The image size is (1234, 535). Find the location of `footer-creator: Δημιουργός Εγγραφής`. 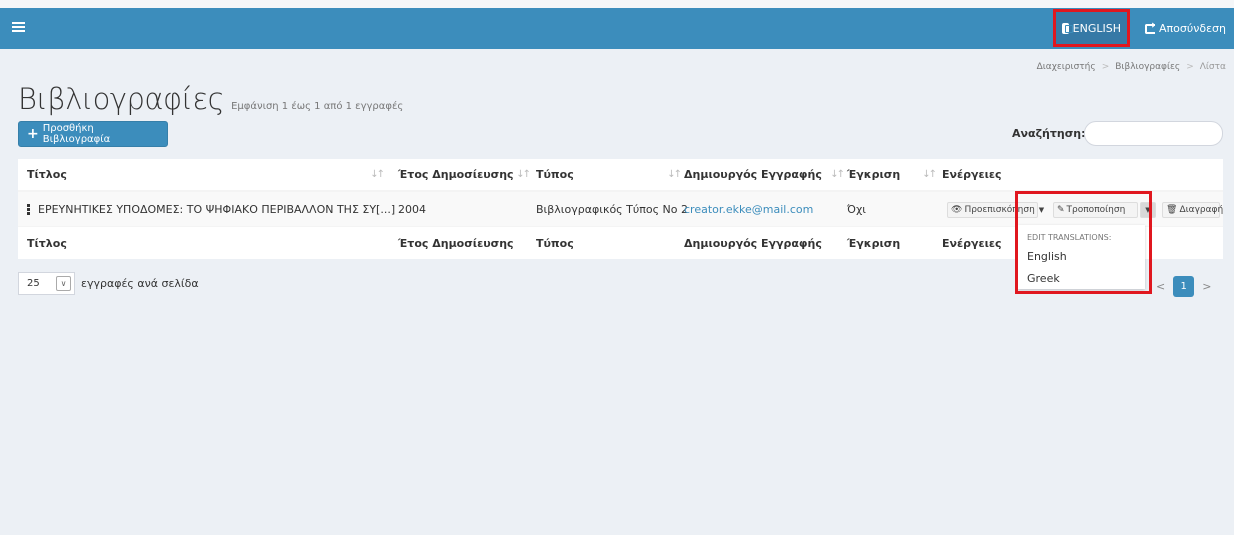

footer-creator: Δημιουργός Εγγραφής is located at coordinates (753, 243).